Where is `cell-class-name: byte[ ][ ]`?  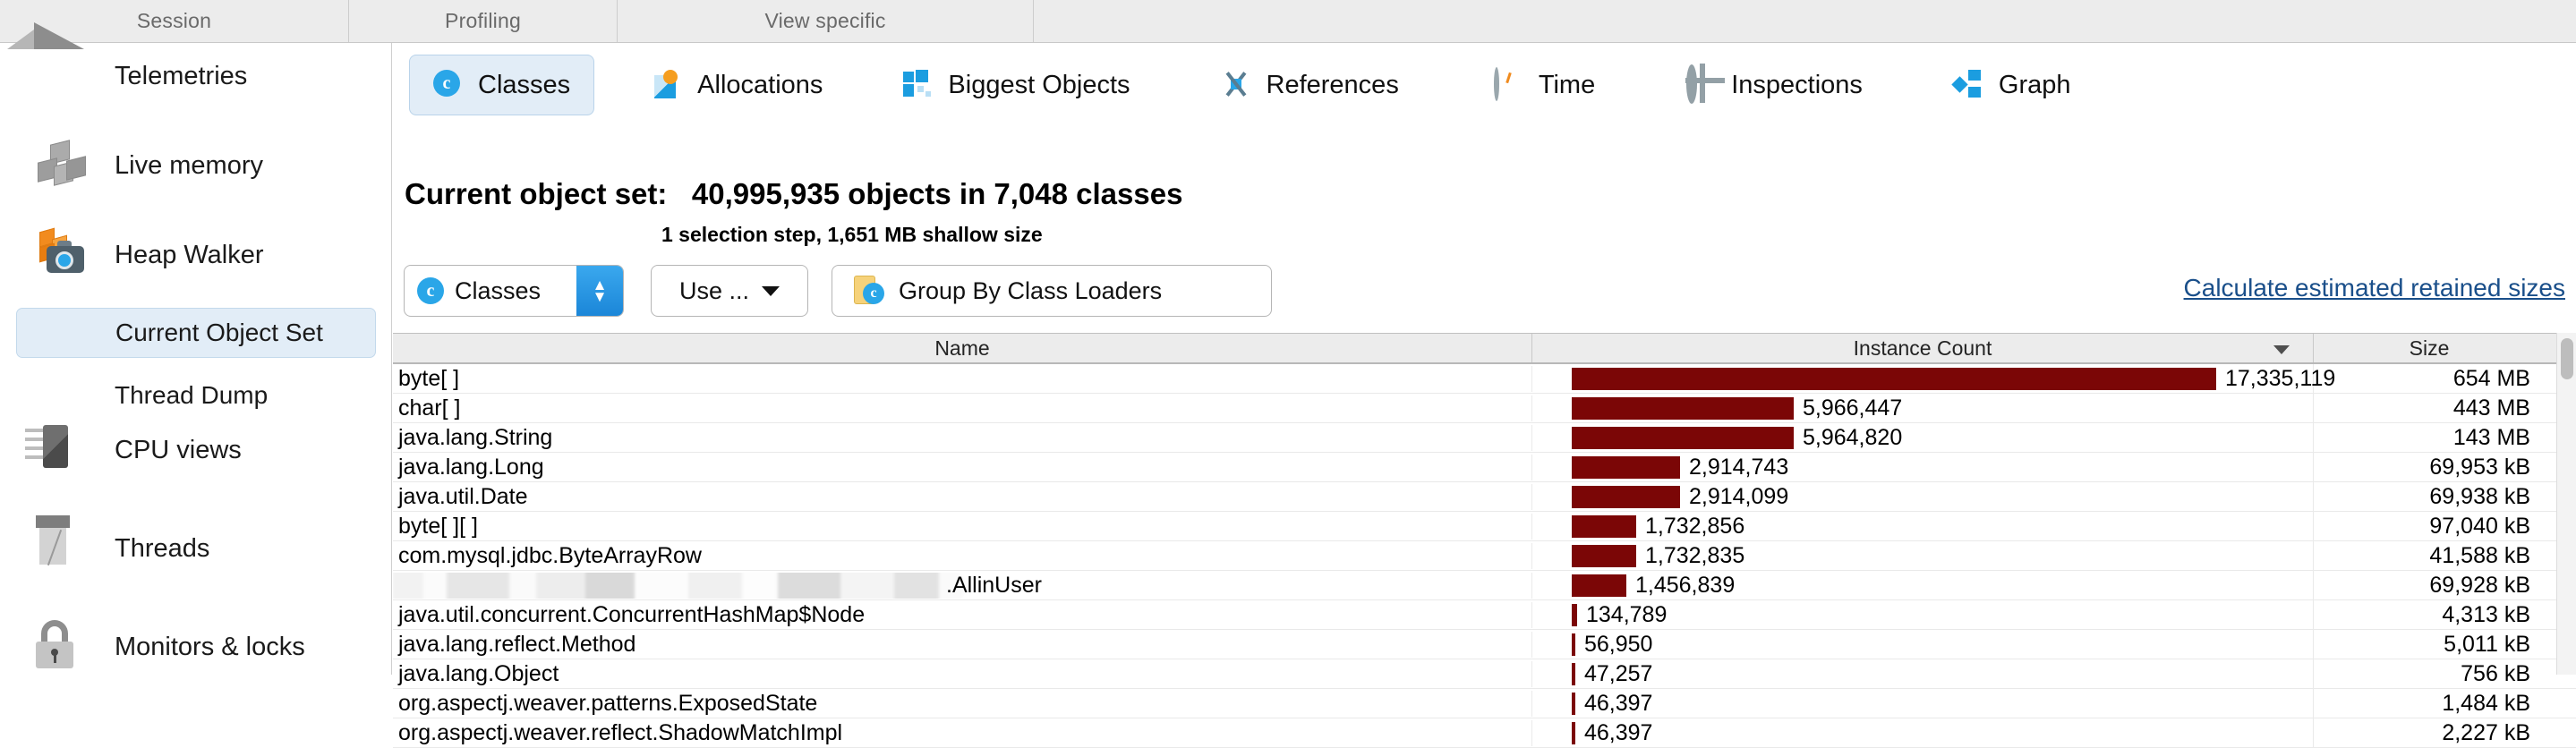 cell-class-name: byte[ ][ ] is located at coordinates (962, 526).